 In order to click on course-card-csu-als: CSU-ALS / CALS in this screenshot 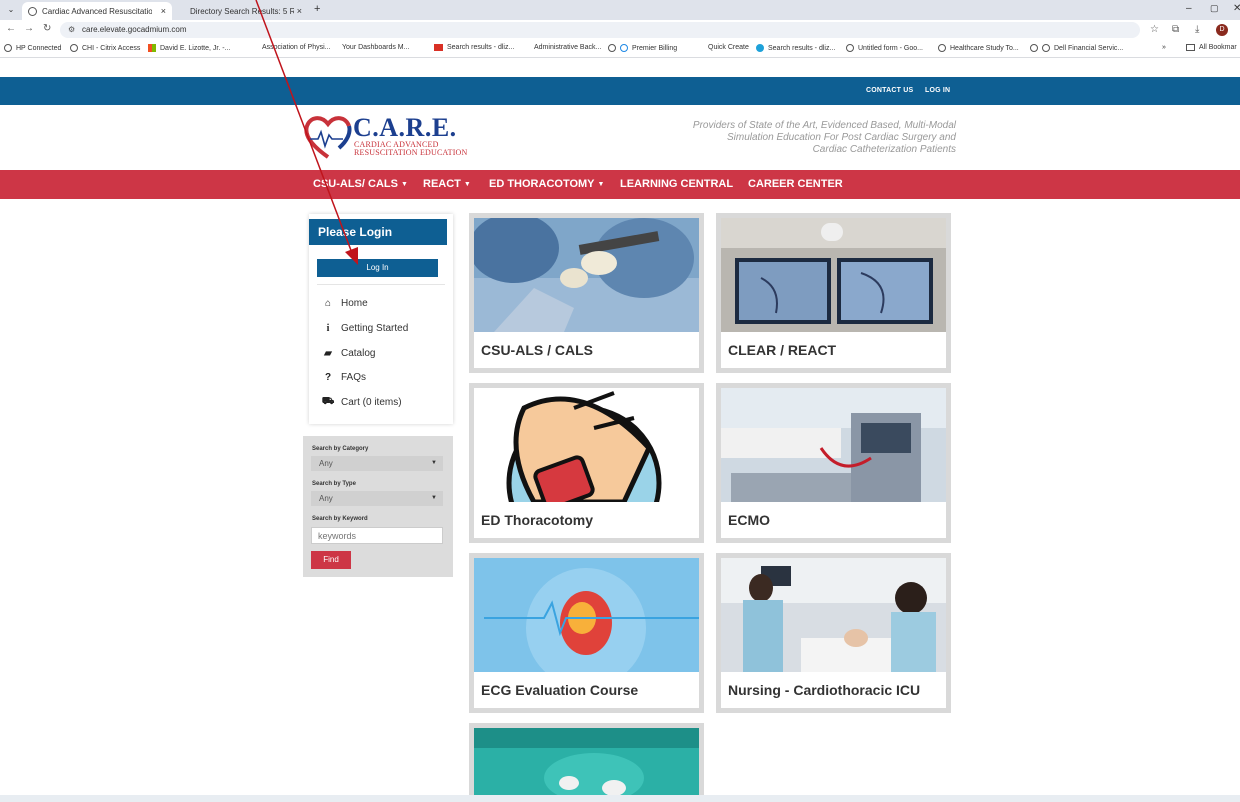, I will do `click(586, 293)`.